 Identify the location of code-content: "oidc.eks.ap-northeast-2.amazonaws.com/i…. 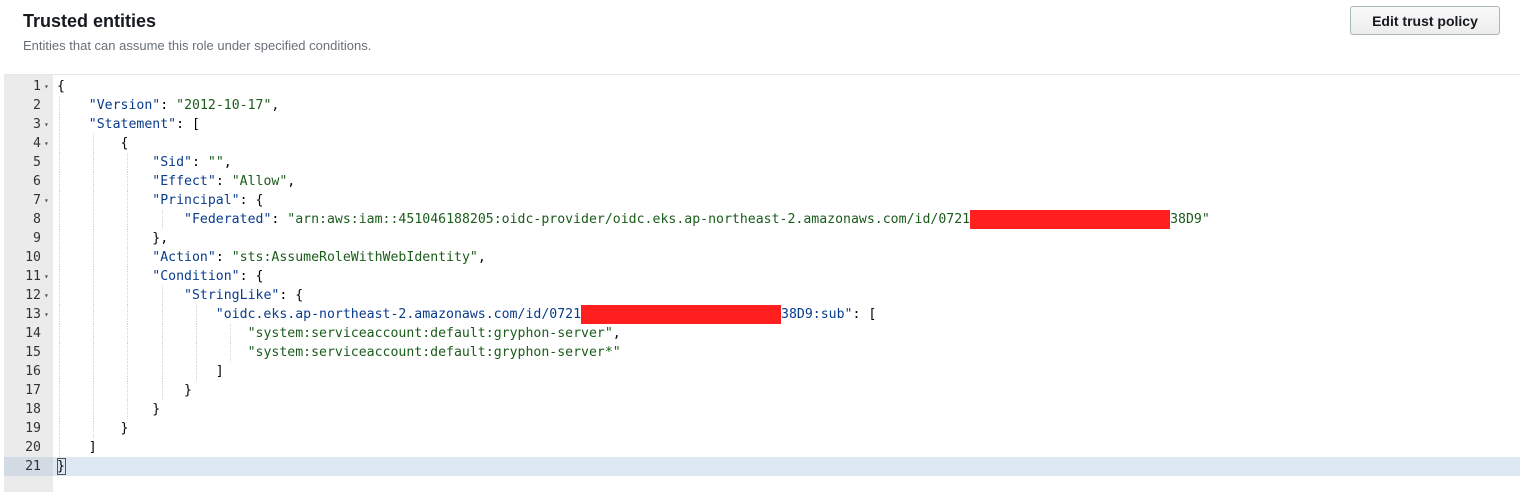
(466, 314).